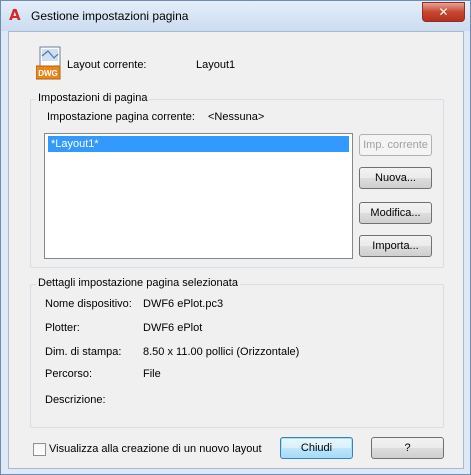  I want to click on current-page-setup-value: <Nessuna>, so click(236, 117).